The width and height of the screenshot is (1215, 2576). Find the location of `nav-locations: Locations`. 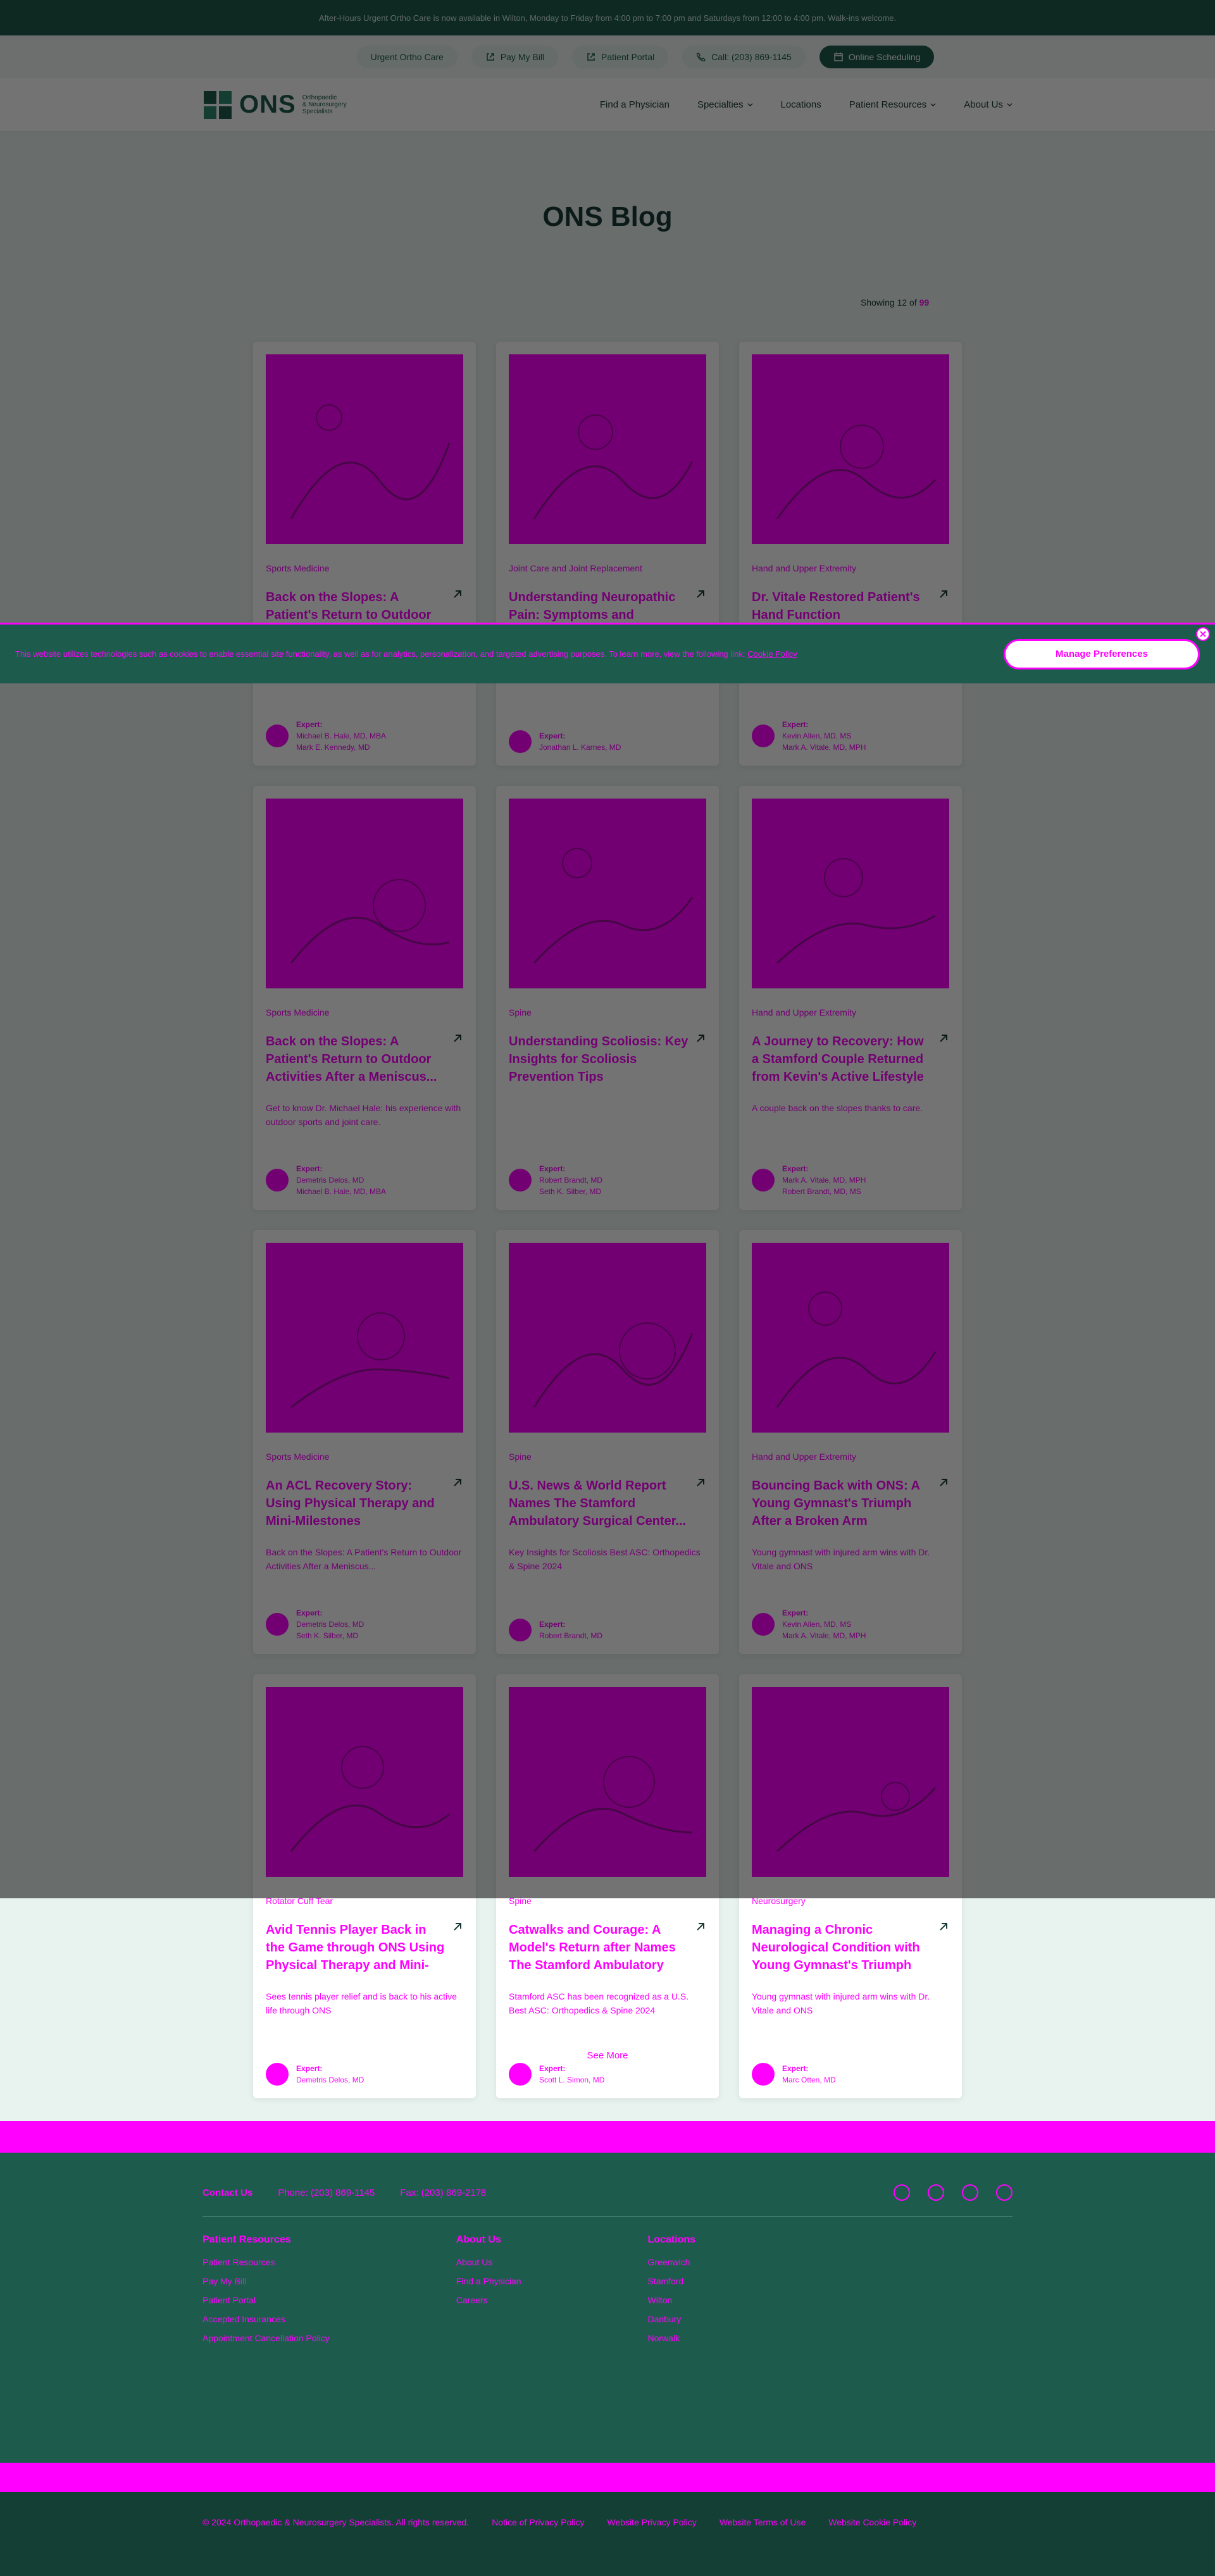

nav-locations: Locations is located at coordinates (801, 104).